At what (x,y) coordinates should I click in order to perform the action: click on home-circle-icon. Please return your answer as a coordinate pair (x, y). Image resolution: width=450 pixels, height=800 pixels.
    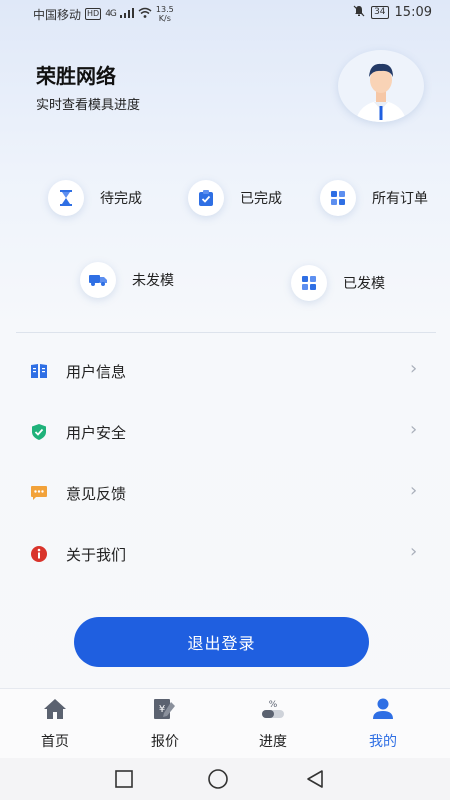
    Looking at the image, I should click on (218, 779).